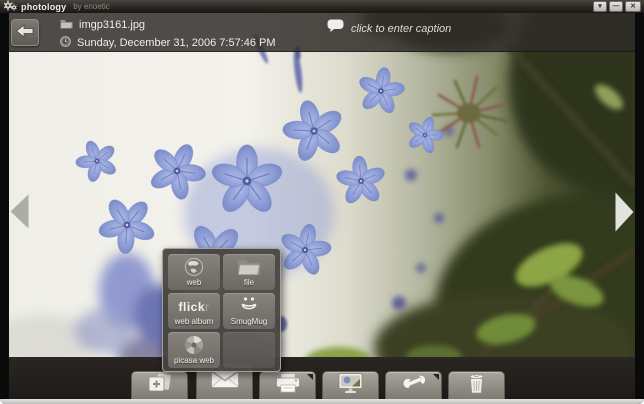  Describe the element at coordinates (91, 6) in the screenshot. I see `app-byline: by enoetic` at that location.